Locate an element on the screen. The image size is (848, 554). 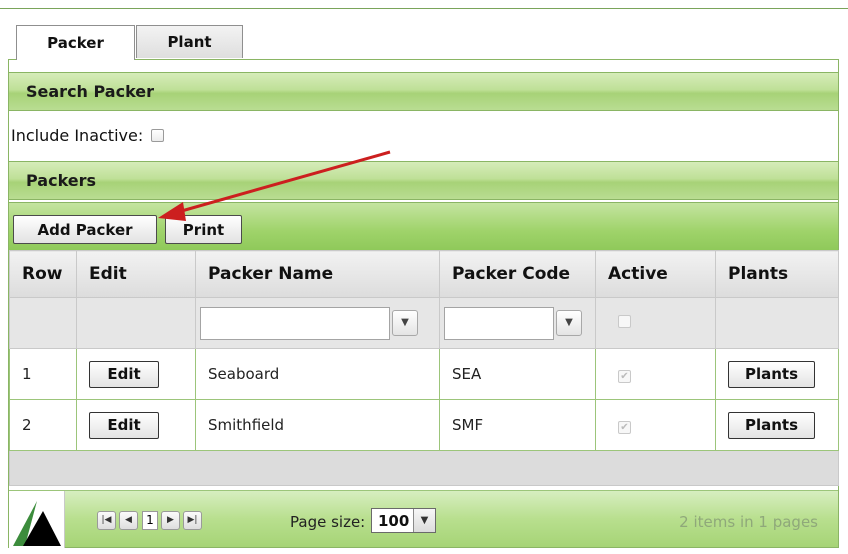
grid-empty-cell is located at coordinates (424, 468).